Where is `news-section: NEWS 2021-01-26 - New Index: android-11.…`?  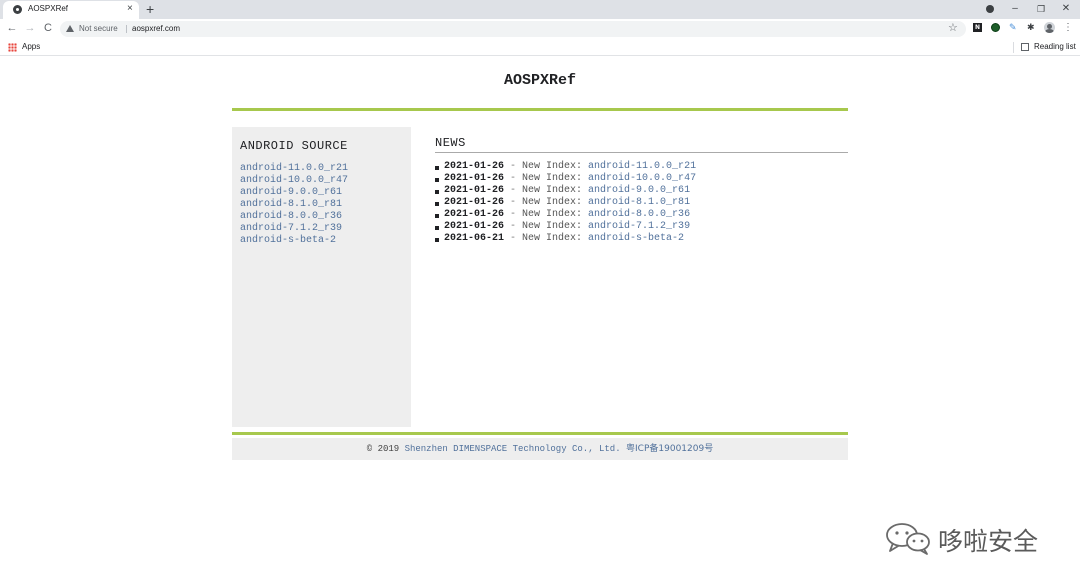
news-section: NEWS 2021-01-26 - New Index: android-11.… is located at coordinates (641, 190).